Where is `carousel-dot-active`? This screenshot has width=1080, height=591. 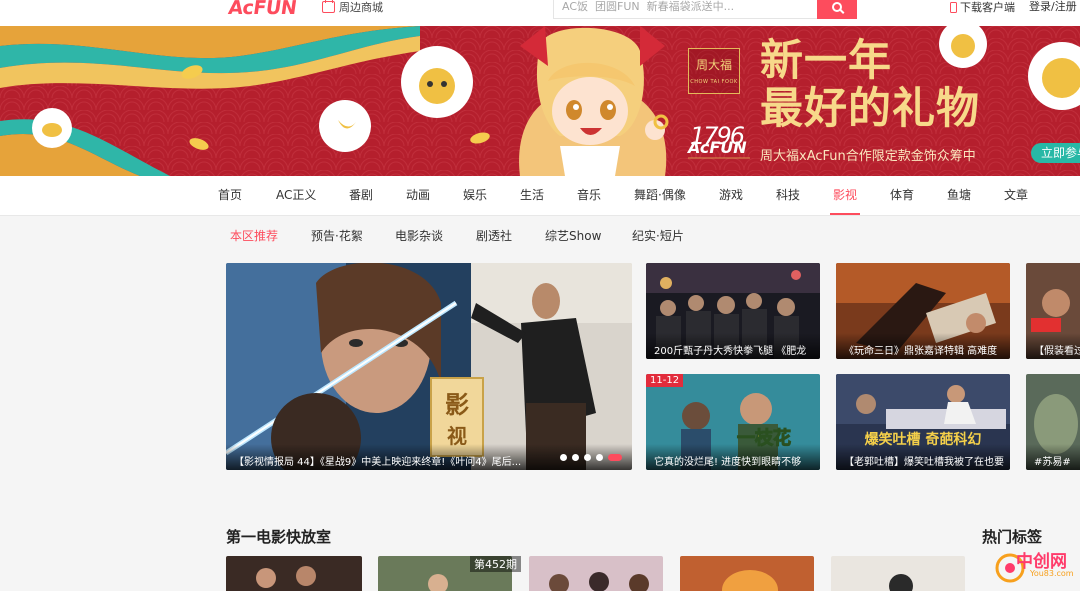 carousel-dot-active is located at coordinates (615, 457).